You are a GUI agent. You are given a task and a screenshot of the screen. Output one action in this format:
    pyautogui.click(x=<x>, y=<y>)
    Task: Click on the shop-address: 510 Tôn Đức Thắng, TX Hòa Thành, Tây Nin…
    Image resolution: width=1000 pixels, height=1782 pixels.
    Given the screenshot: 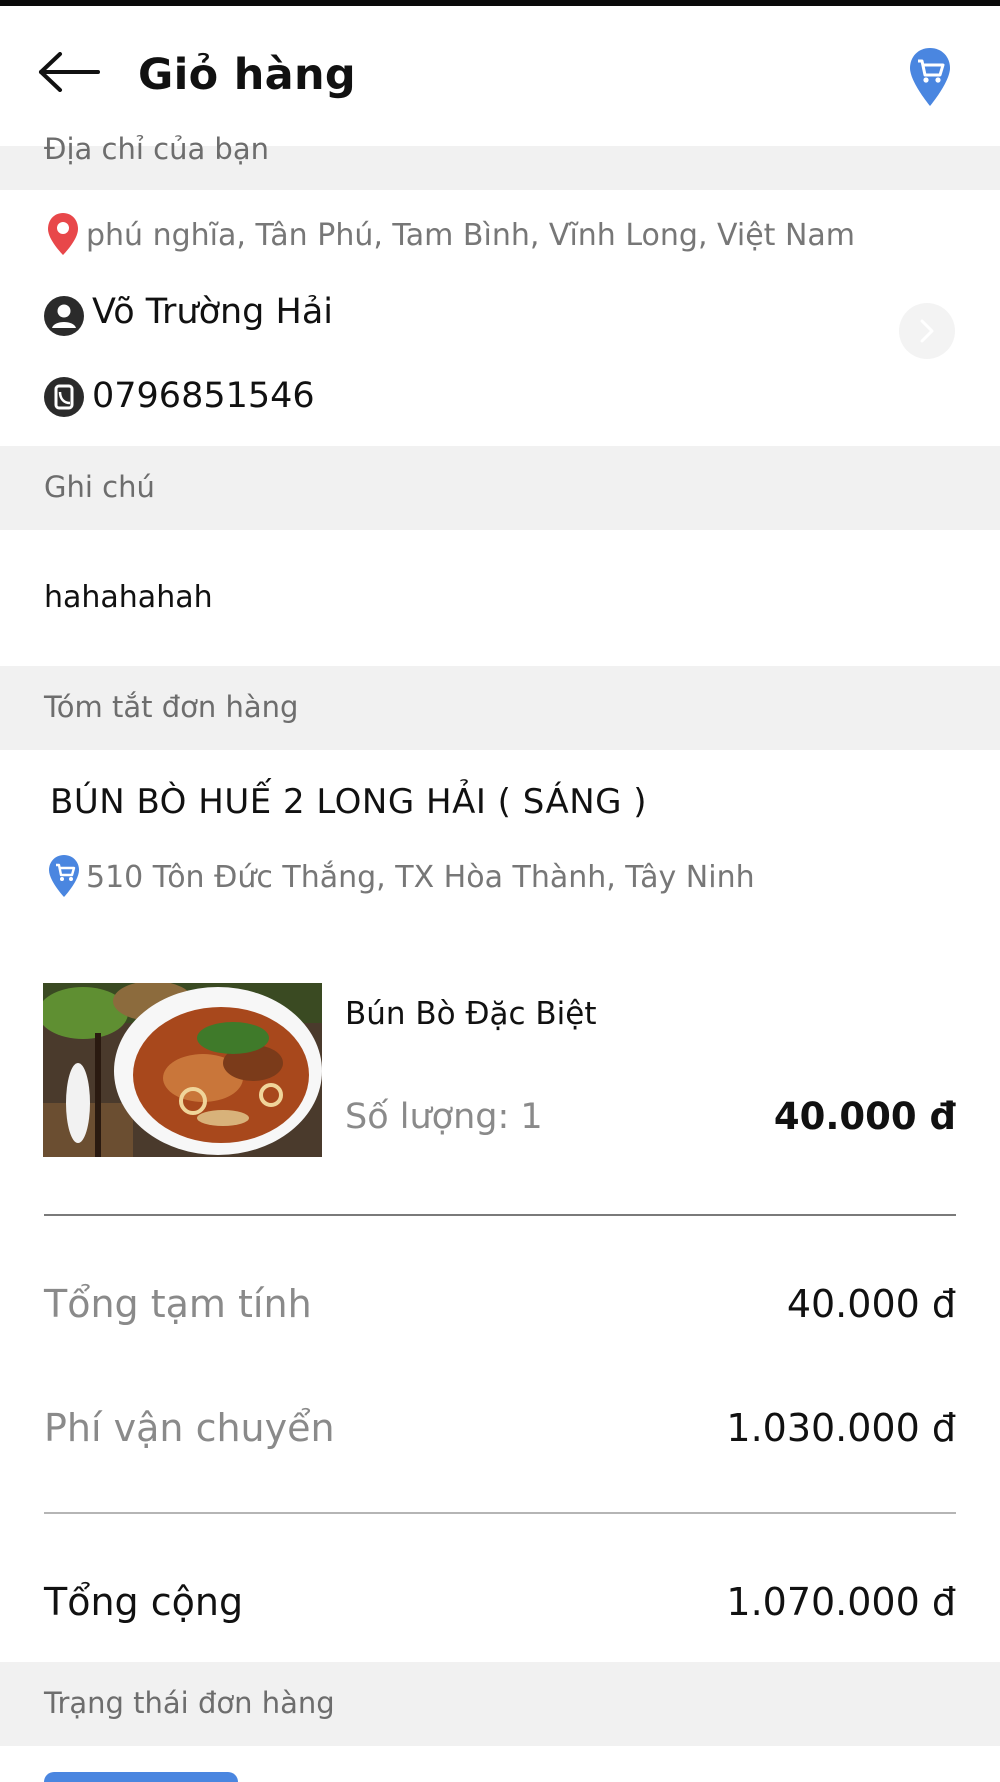 What is the action you would take?
    pyautogui.click(x=420, y=877)
    